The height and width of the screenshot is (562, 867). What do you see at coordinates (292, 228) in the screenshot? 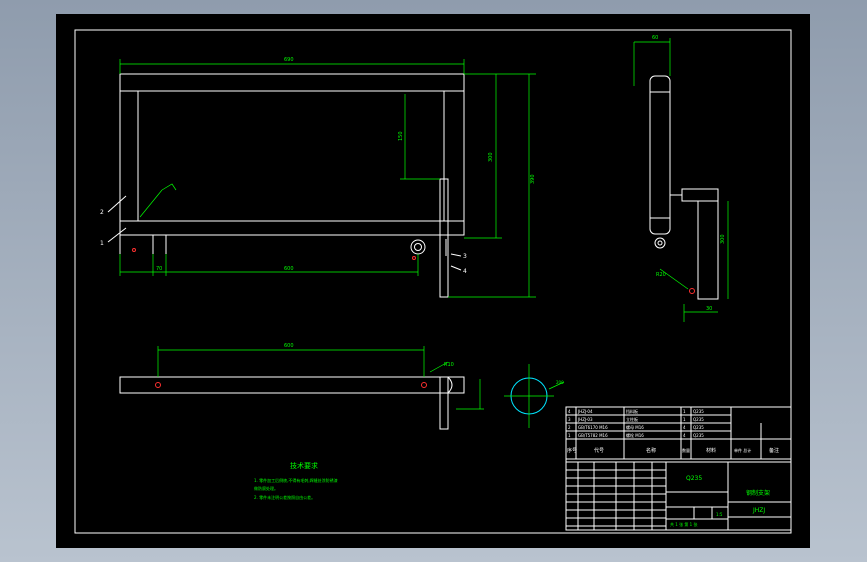
I see `bottom-rail` at bounding box center [292, 228].